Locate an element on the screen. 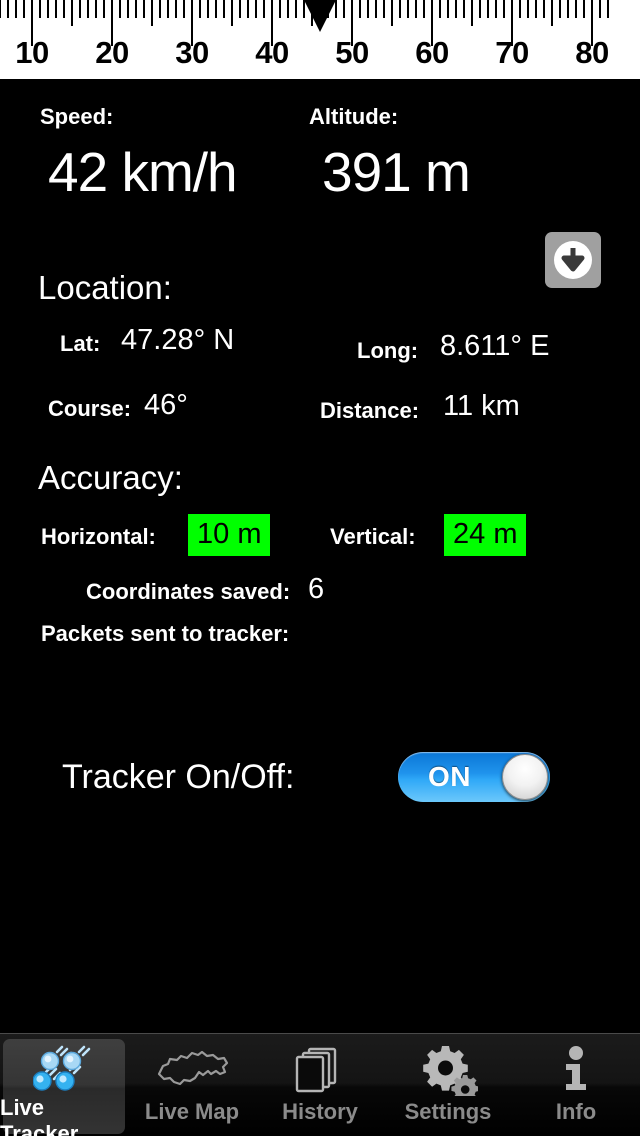  distance-label: Distance: is located at coordinates (370, 410).